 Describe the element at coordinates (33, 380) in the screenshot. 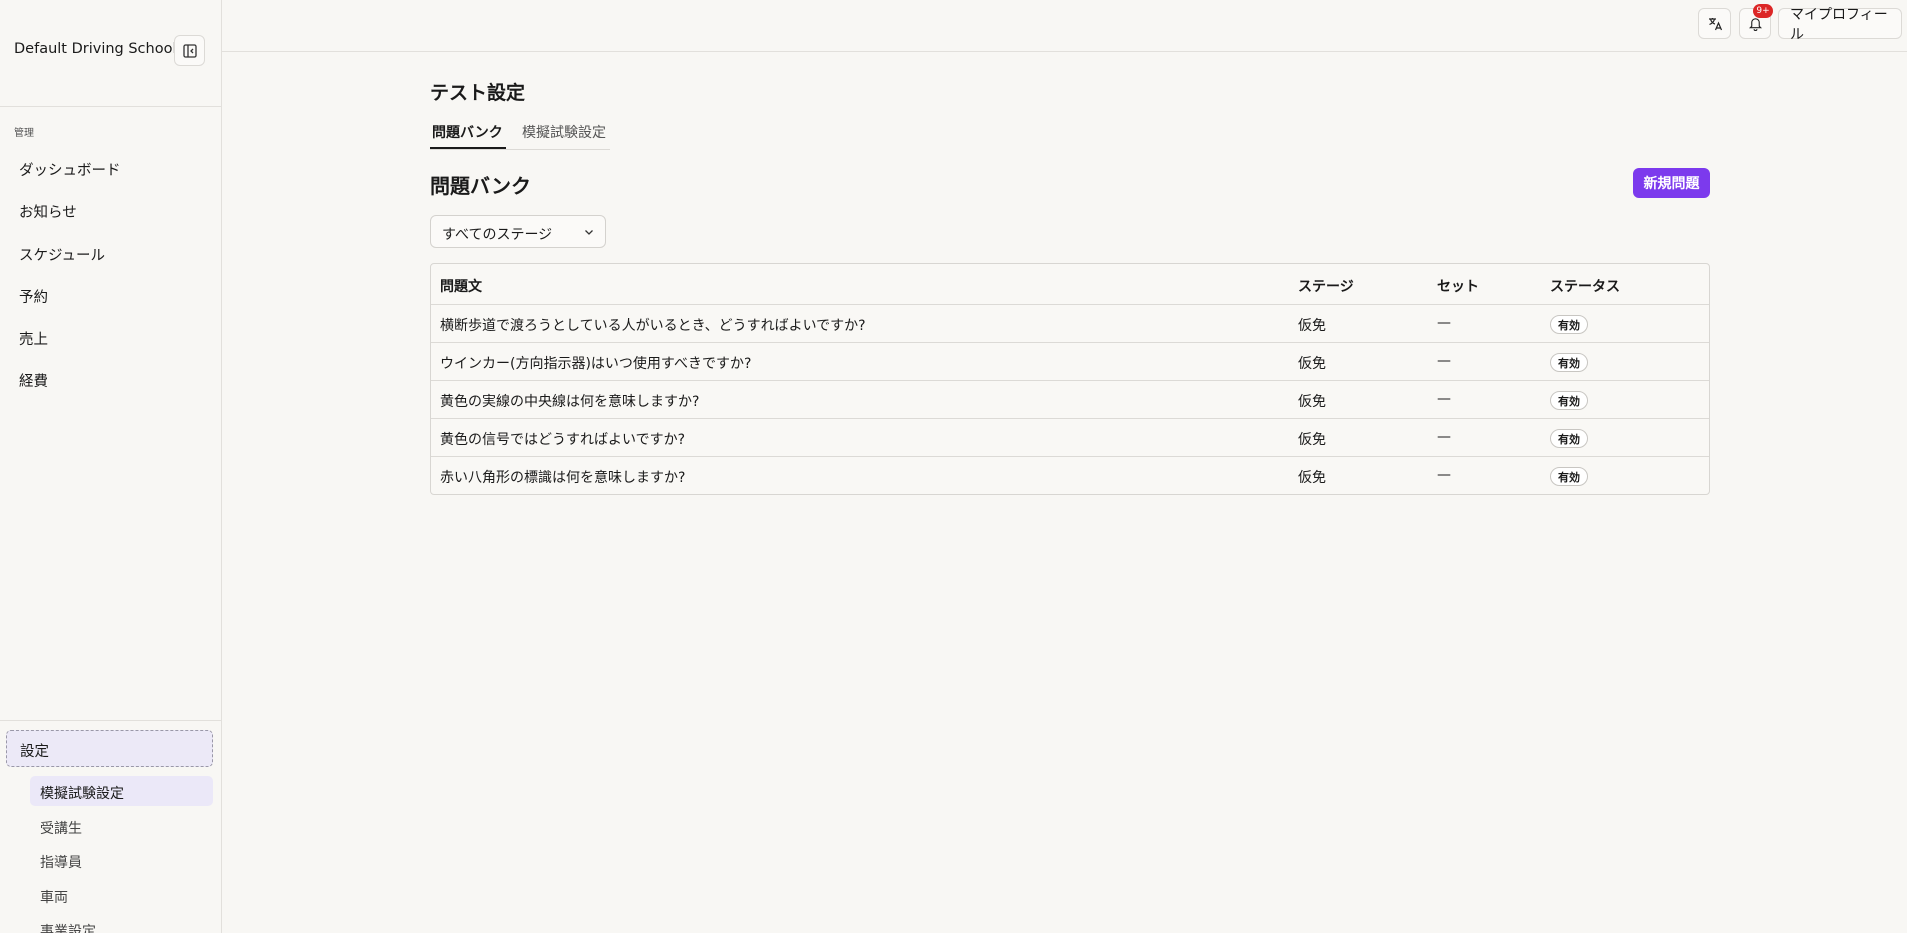

I see `sidebar-item-expenses: 経費` at that location.